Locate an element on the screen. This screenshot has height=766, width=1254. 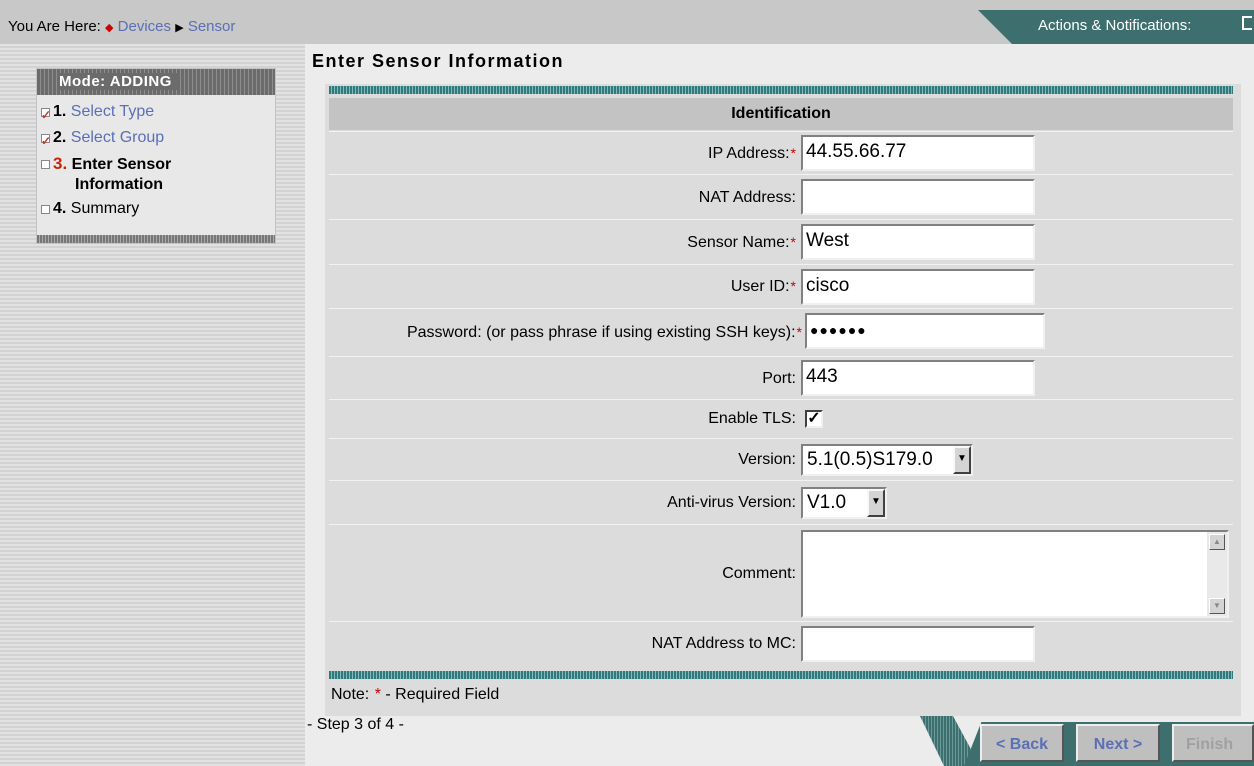
row-port: Port: 443 is located at coordinates (781, 377).